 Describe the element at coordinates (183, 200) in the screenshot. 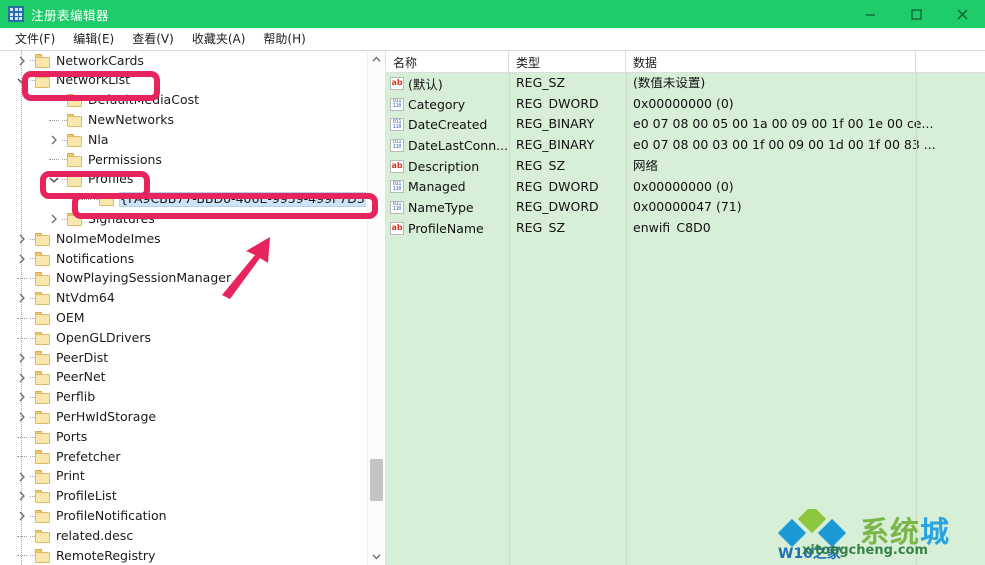

I see `tree-item: {FA9CBB77-BBD0-406E-9959-499F7D3E0593}` at that location.